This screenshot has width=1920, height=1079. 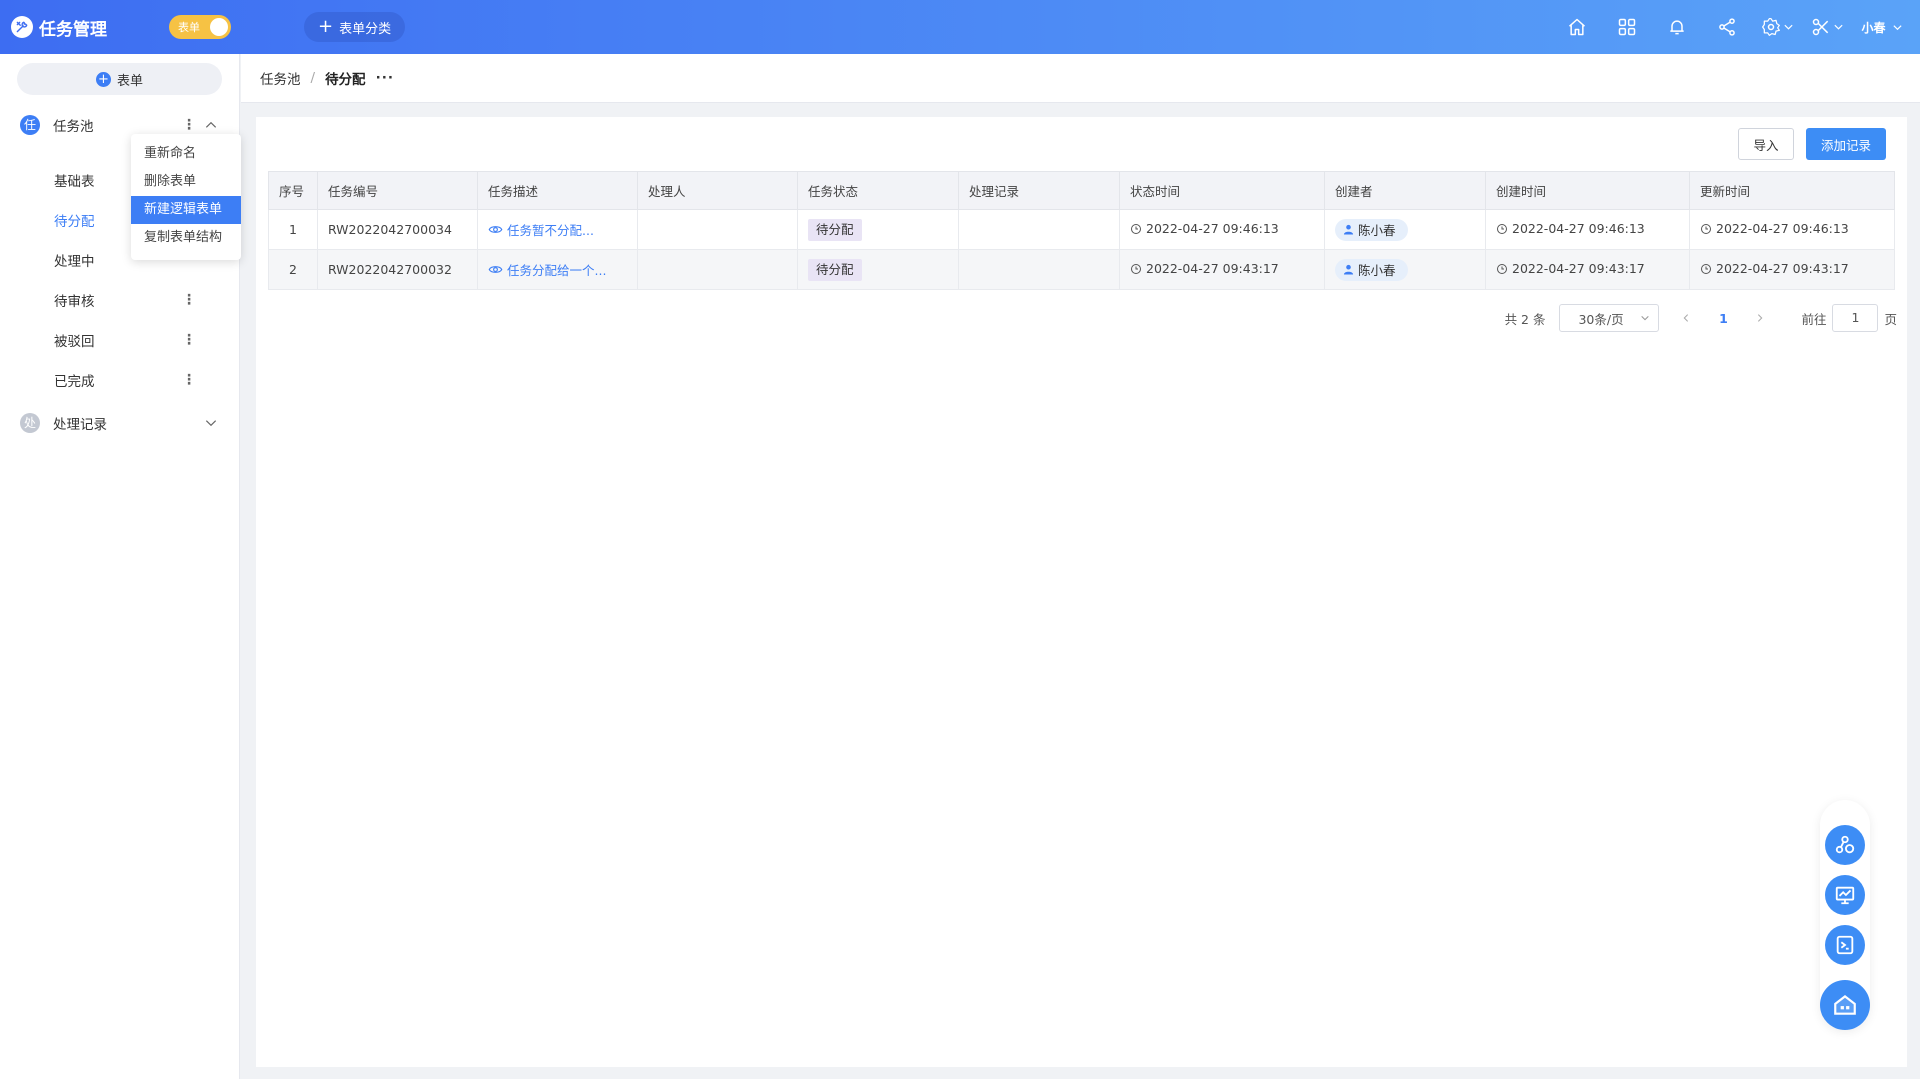 I want to click on menu-item-rename: 重新命名, so click(x=186, y=154).